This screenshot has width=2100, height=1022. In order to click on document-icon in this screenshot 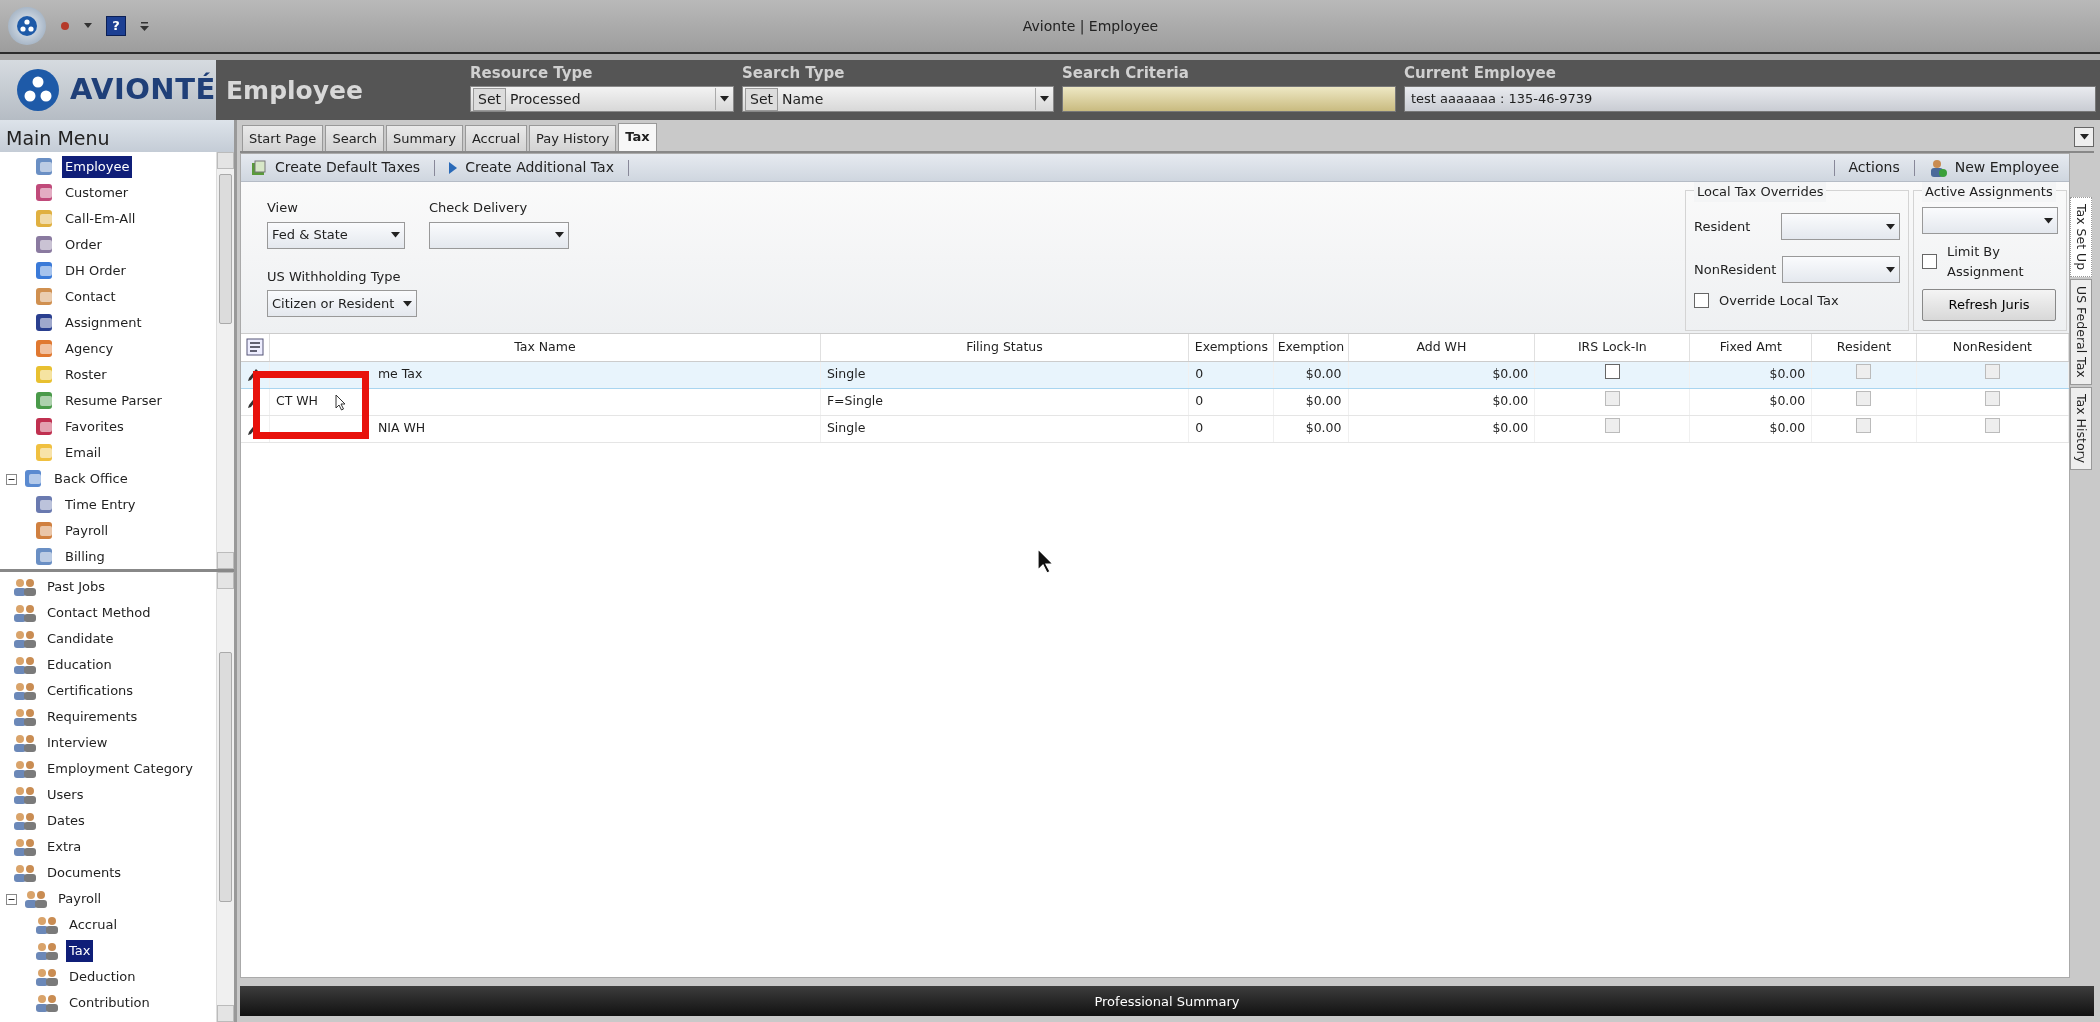, I will do `click(259, 167)`.